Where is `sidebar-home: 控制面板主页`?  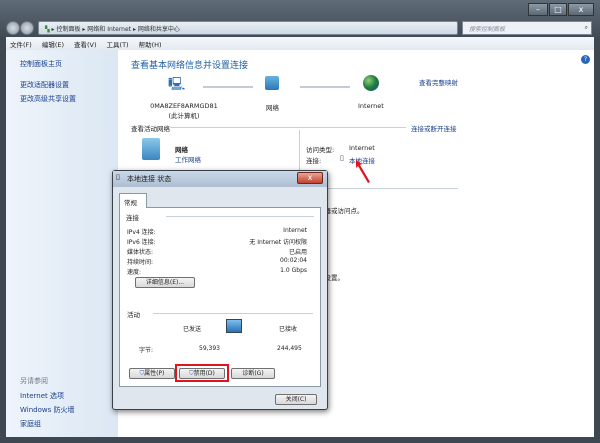 sidebar-home: 控制面板主页 is located at coordinates (41, 64).